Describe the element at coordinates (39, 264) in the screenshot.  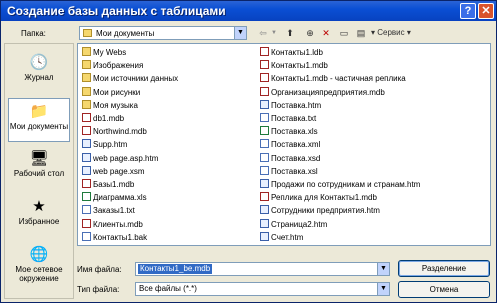
I see `place-network: 🌐 Мое сетевое окружение` at that location.